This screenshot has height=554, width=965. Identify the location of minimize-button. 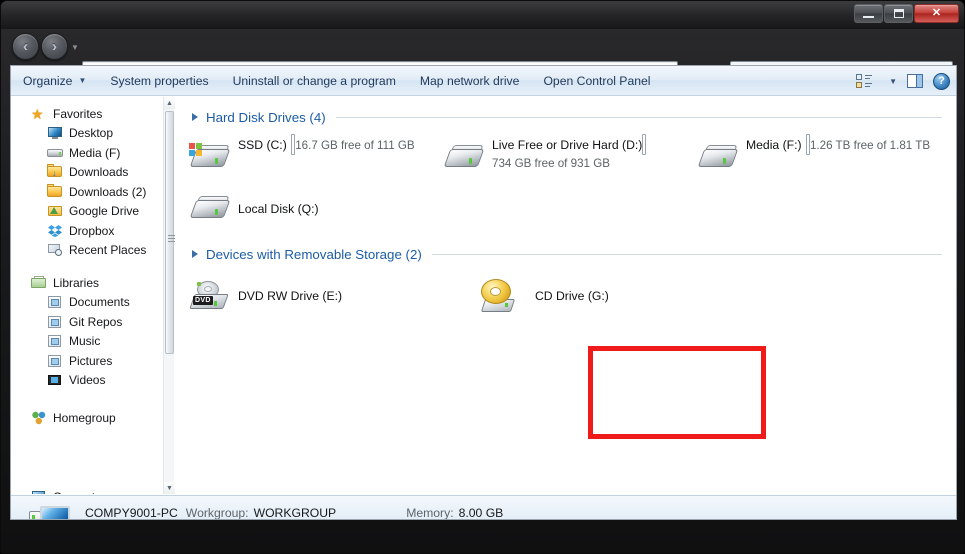
(868, 13).